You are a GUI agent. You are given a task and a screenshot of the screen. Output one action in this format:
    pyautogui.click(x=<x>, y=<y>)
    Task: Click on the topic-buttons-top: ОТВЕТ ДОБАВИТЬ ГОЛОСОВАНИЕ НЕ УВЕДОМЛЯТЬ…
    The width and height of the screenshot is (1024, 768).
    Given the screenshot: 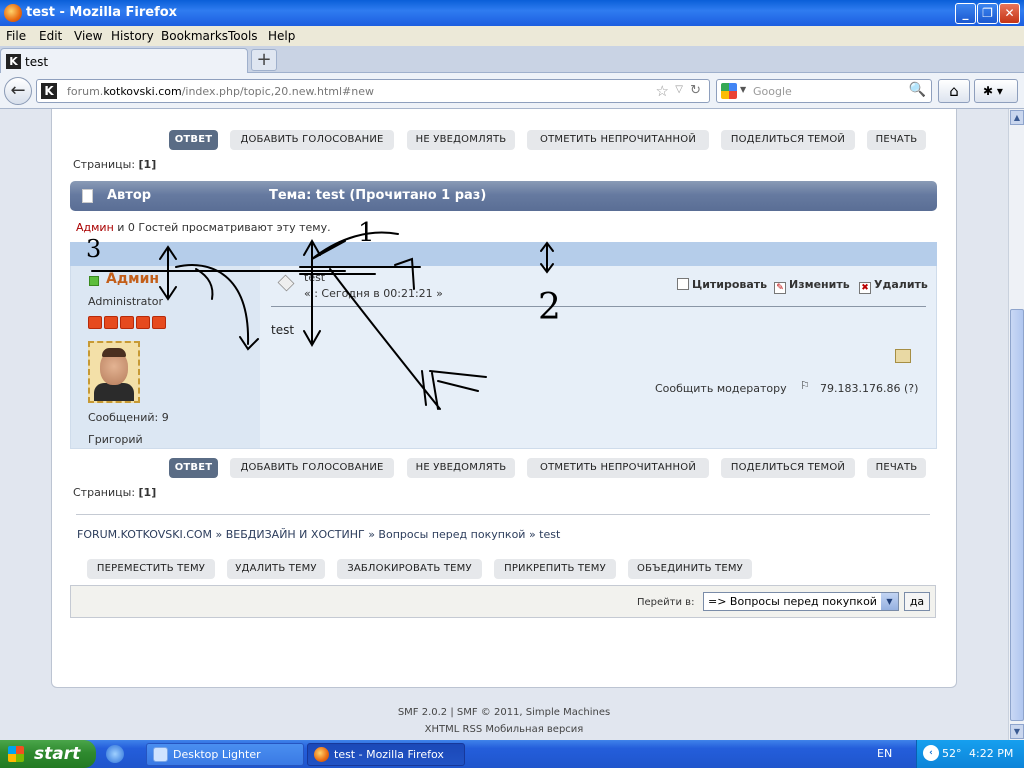 What is the action you would take?
    pyautogui.click(x=504, y=140)
    